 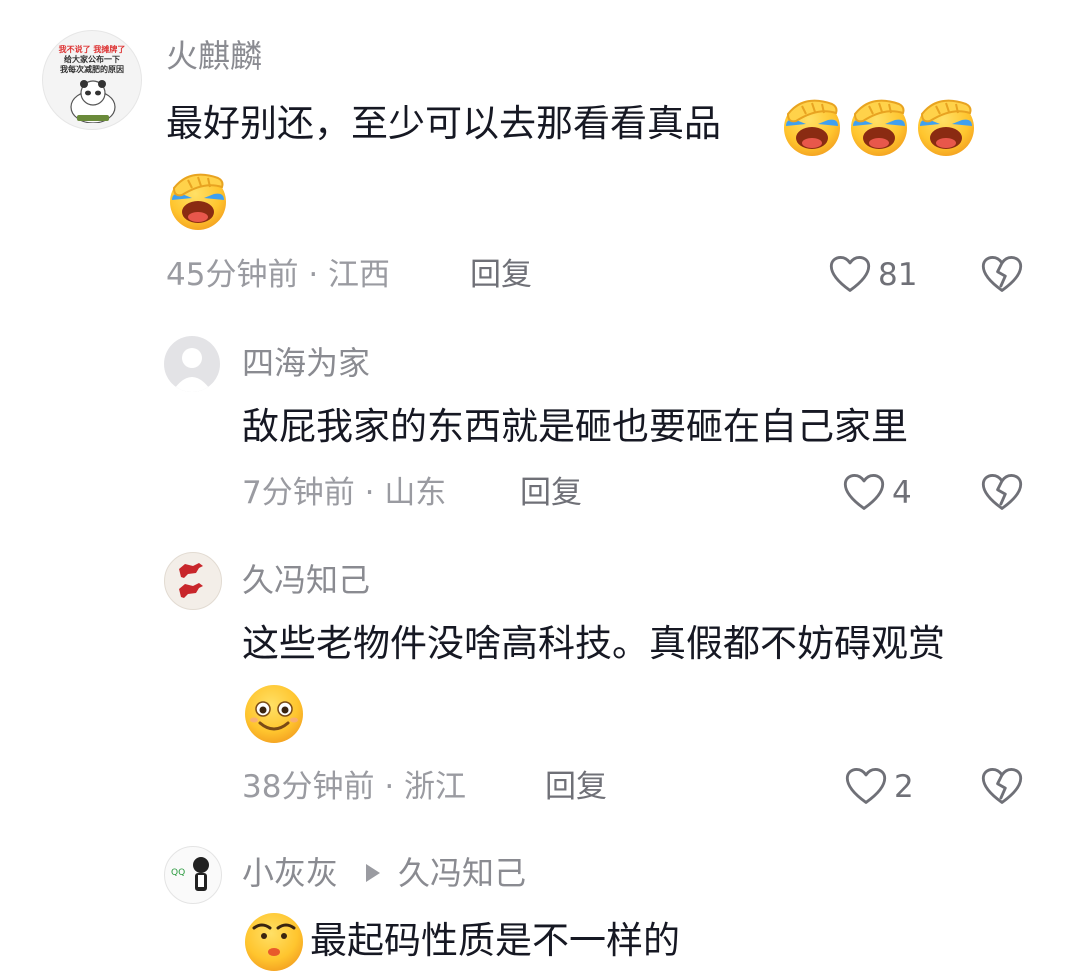 What do you see at coordinates (214, 56) in the screenshot?
I see `comment-author: 火麒麟` at bounding box center [214, 56].